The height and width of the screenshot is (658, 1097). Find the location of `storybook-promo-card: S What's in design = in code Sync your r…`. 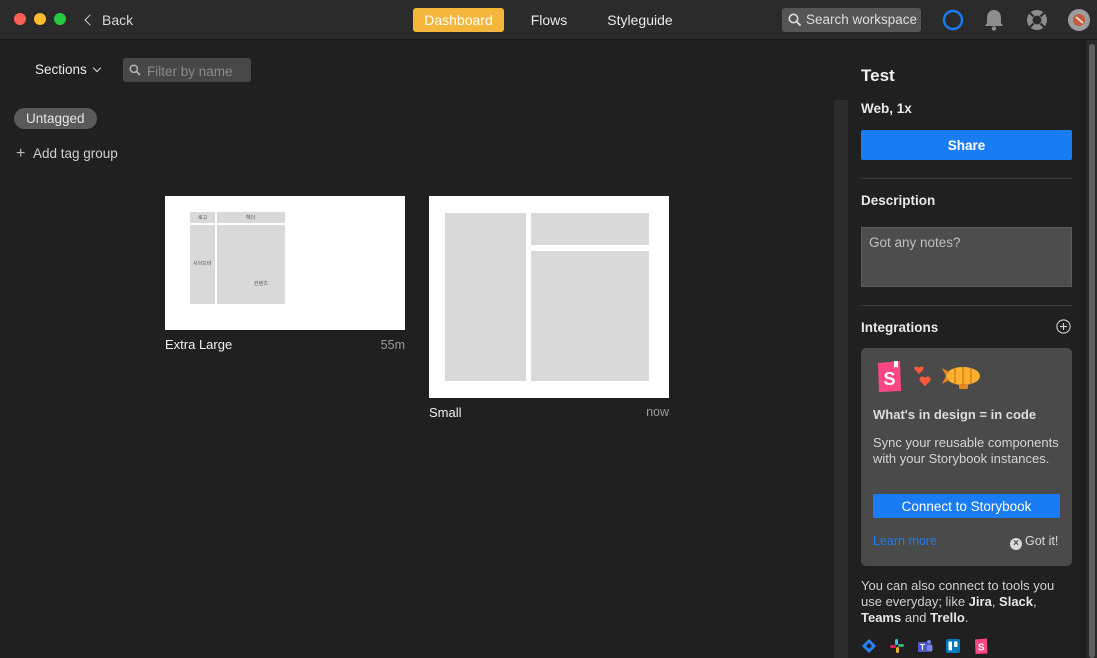

storybook-promo-card: S What's in design = in code Sync your r… is located at coordinates (966, 457).